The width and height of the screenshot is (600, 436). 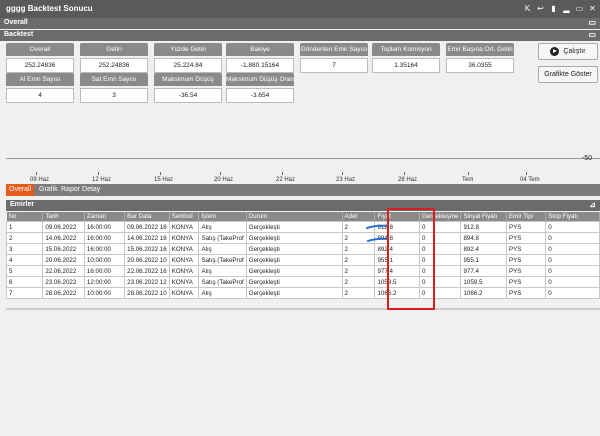 What do you see at coordinates (224, 177) in the screenshot?
I see `axis-tick: 20 Haz` at bounding box center [224, 177].